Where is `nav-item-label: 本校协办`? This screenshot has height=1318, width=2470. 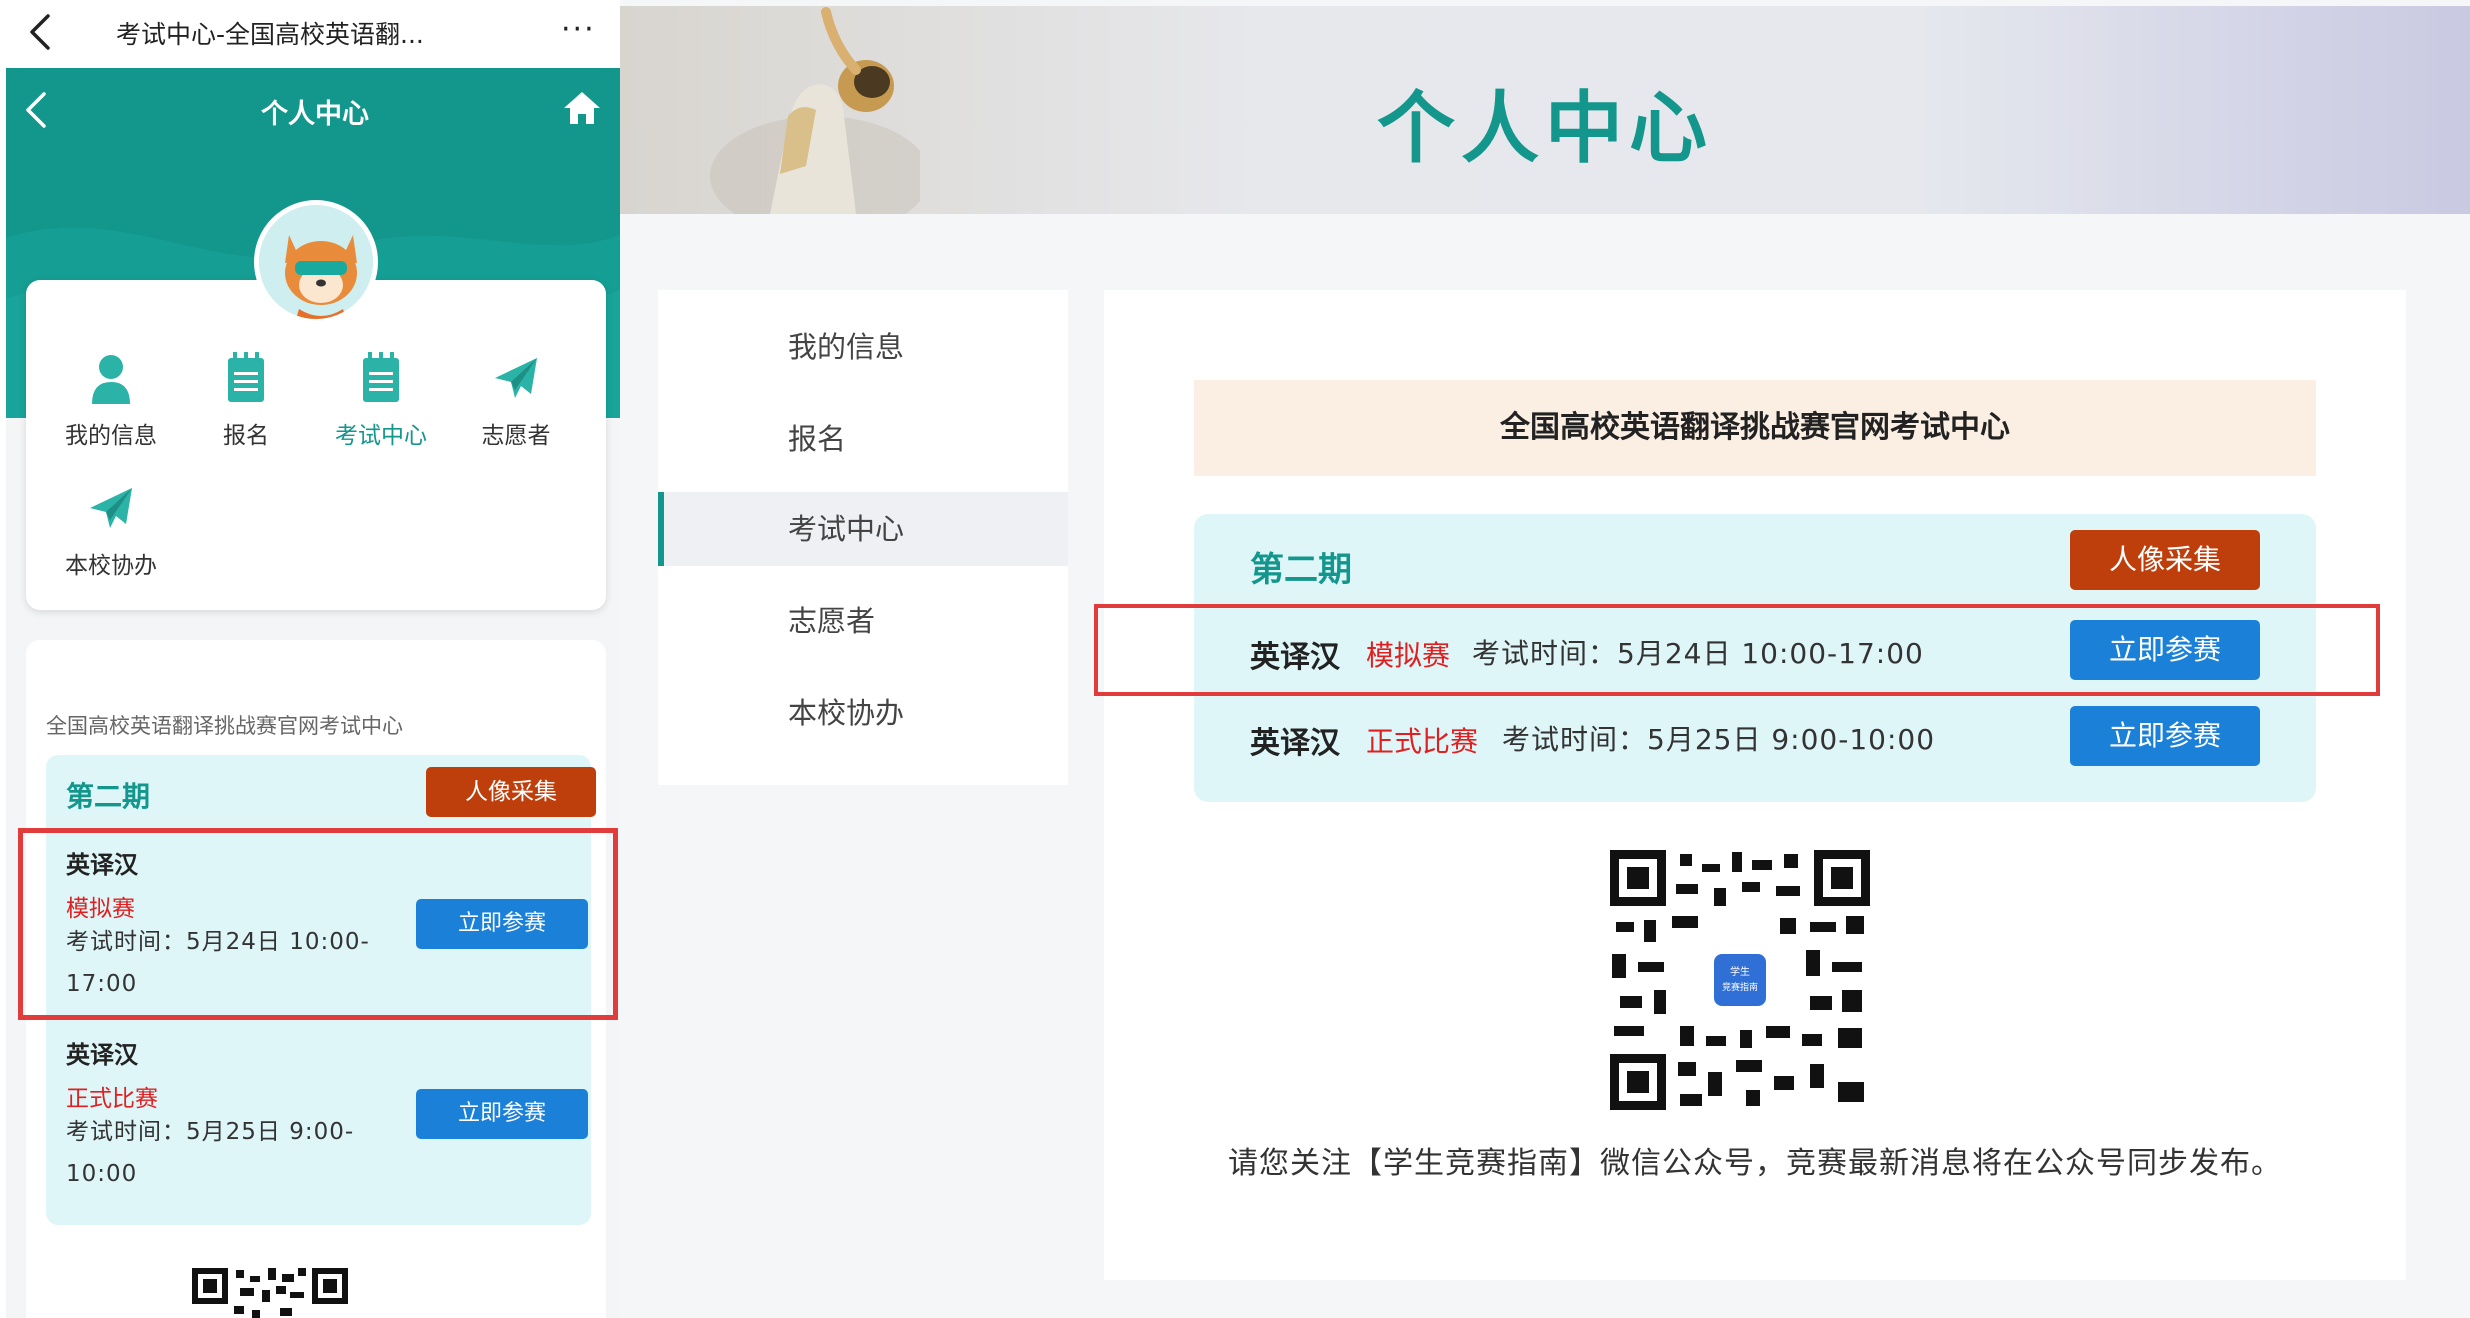 nav-item-label: 本校协办 is located at coordinates (111, 566).